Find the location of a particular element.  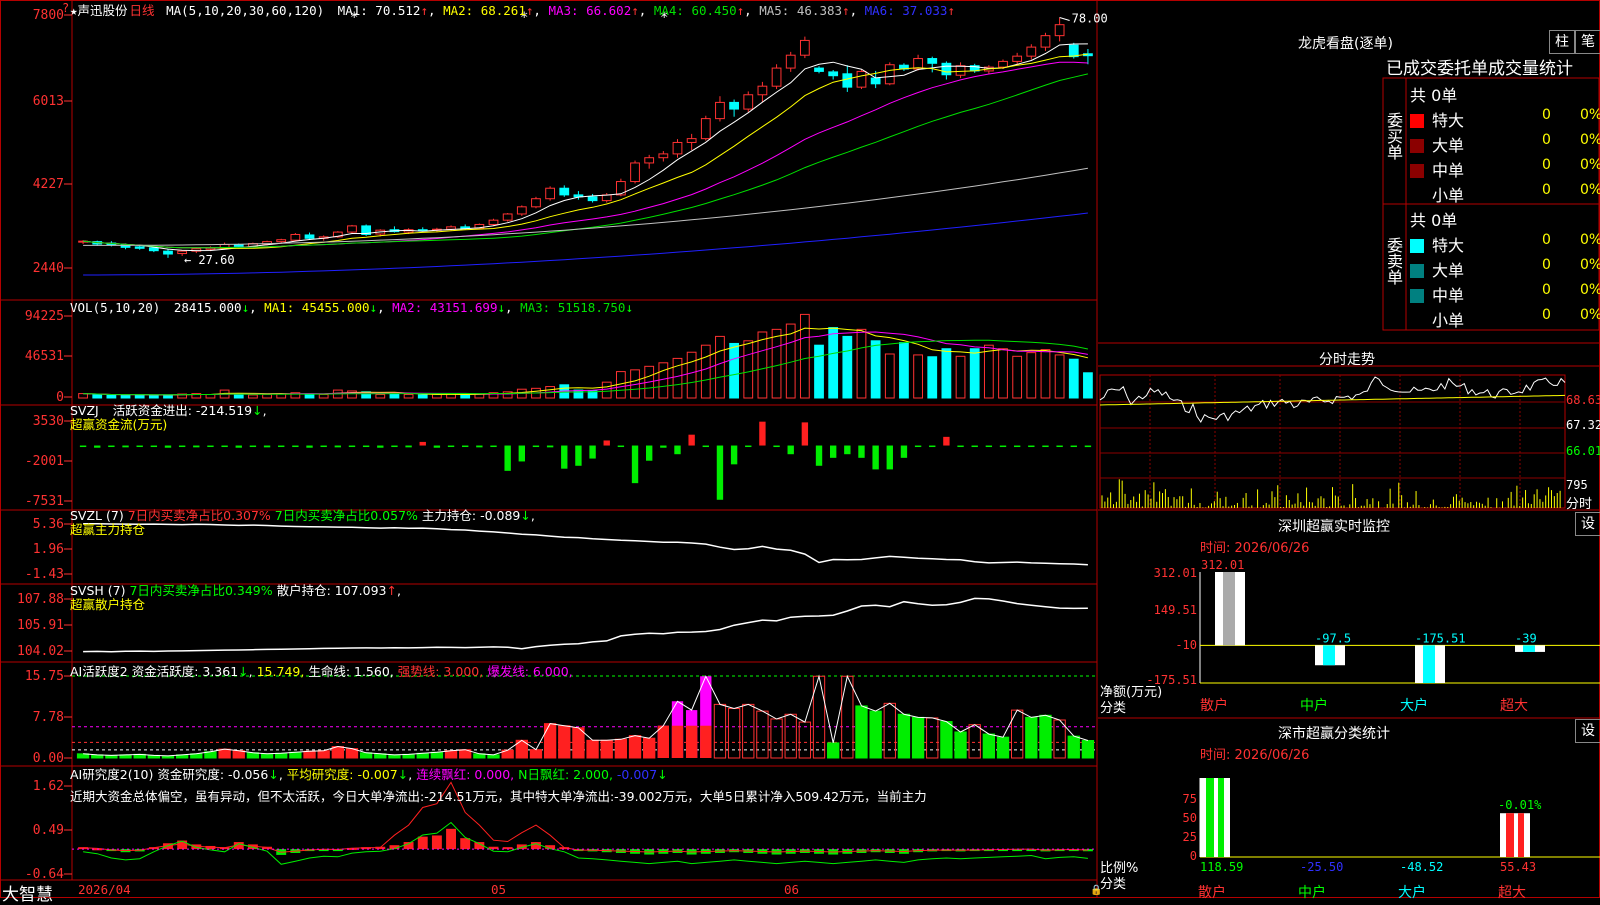

ma5-value: MA5: 46.383 is located at coordinates (801, 10).